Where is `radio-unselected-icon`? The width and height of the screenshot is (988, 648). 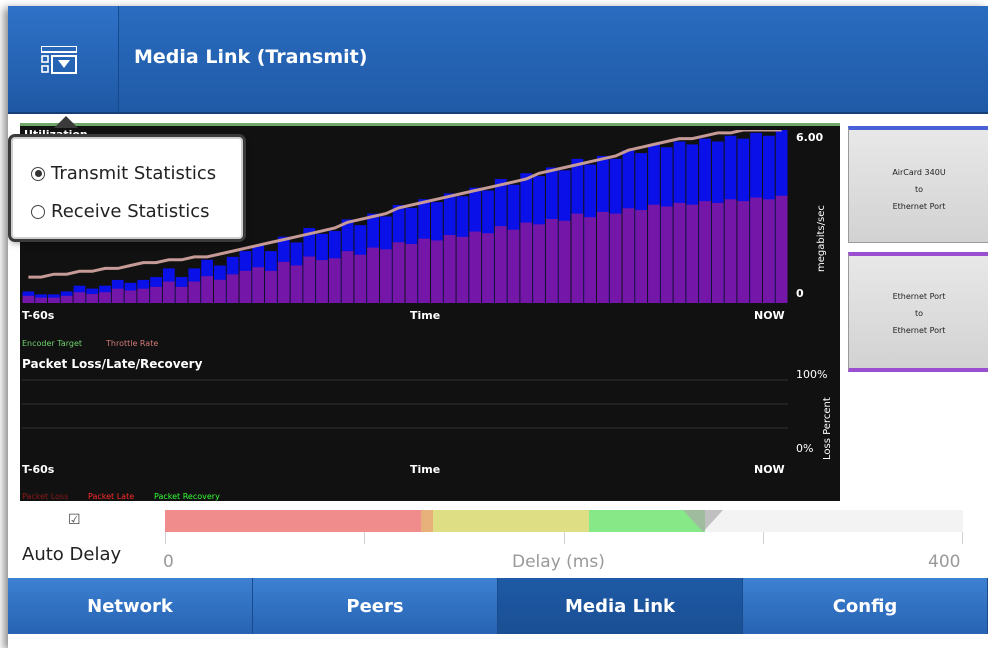
radio-unselected-icon is located at coordinates (38, 211).